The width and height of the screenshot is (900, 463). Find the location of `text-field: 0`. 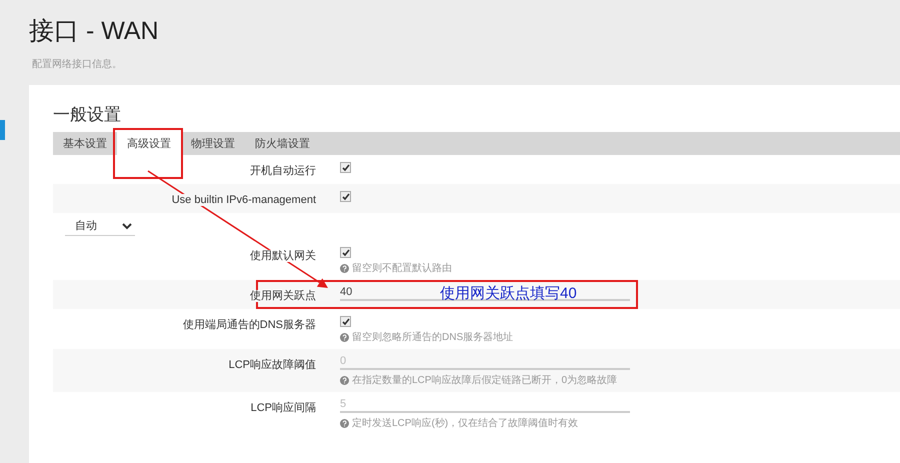

text-field: 0 is located at coordinates (485, 362).